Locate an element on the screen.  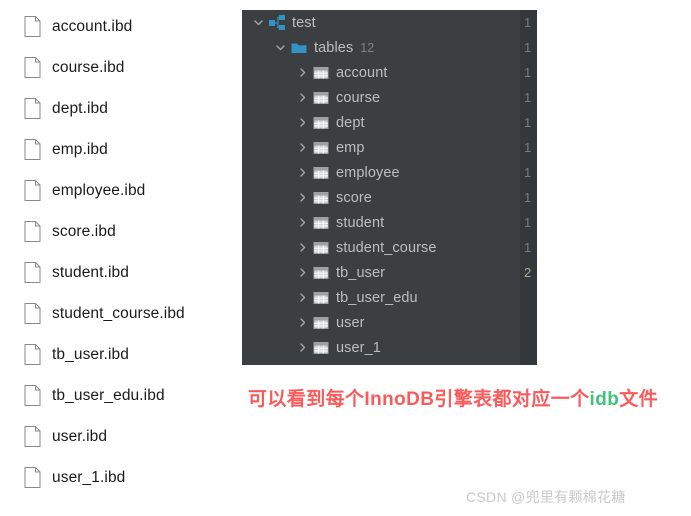
file-list-item: user_1.ibd is located at coordinates (120, 477).